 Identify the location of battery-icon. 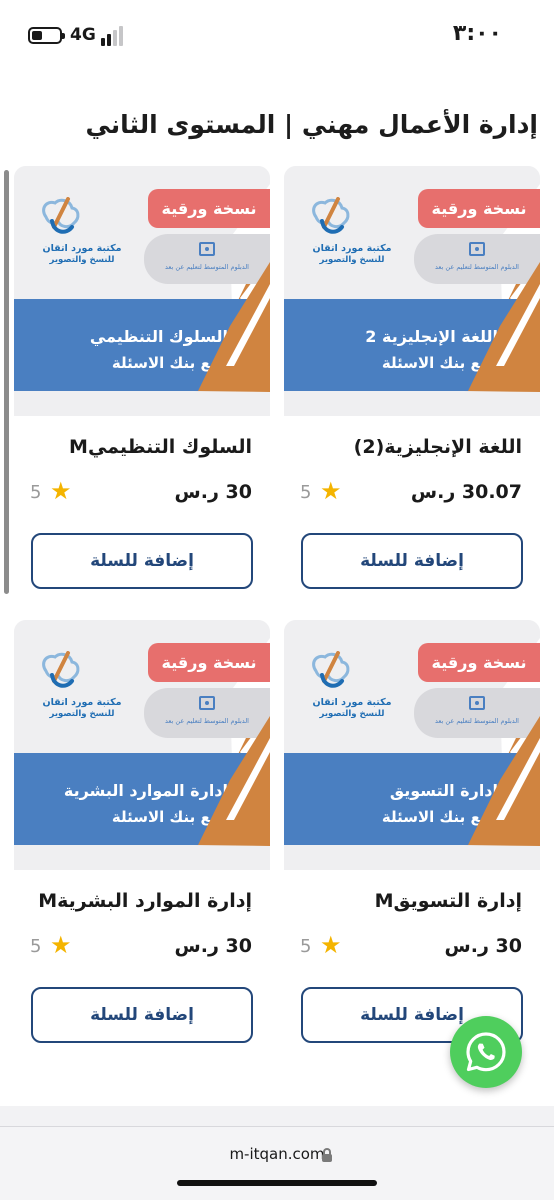
(46, 35).